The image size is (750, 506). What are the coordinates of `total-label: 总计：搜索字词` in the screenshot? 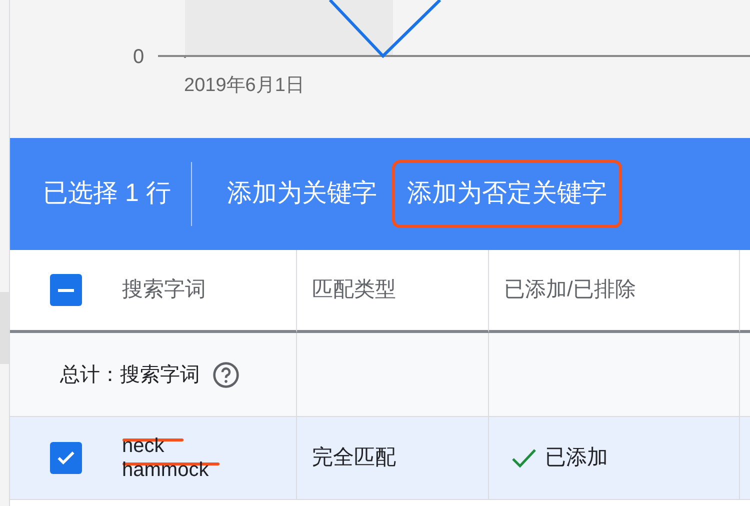 It's located at (130, 375).